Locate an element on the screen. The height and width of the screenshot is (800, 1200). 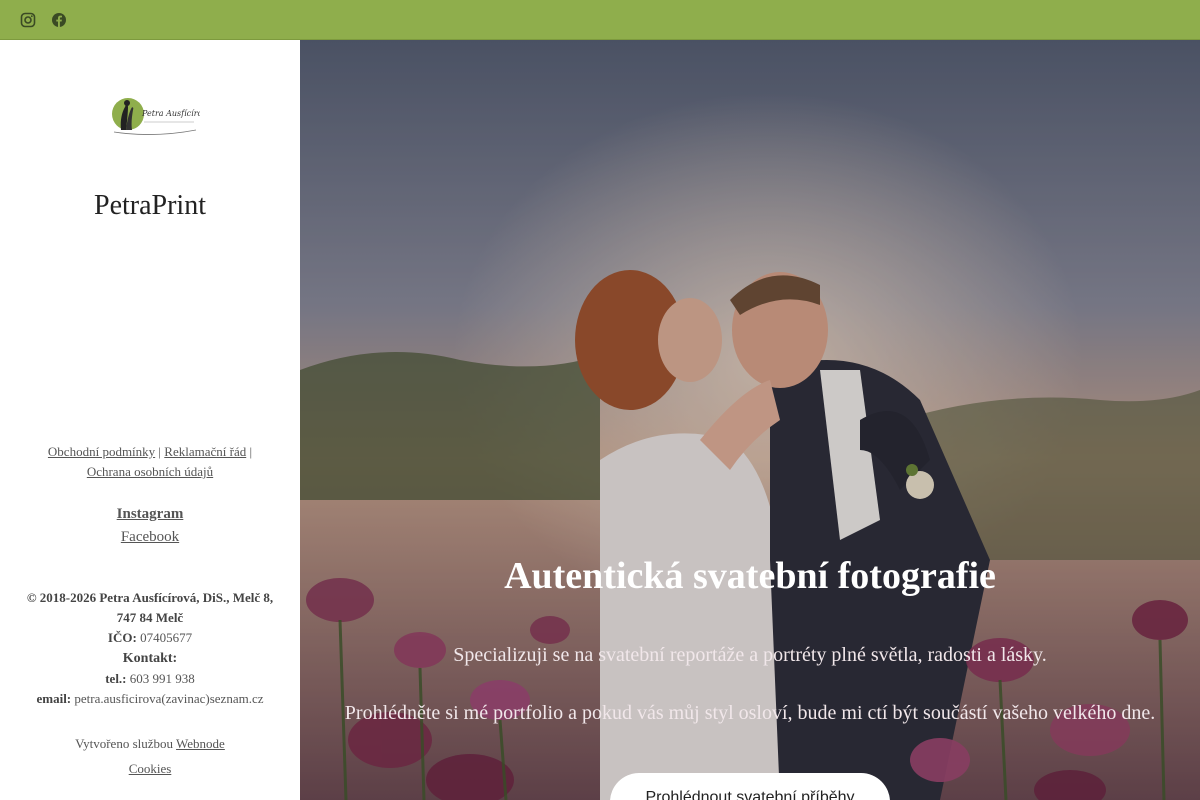
cookies-row: Cookies is located at coordinates (150, 769).